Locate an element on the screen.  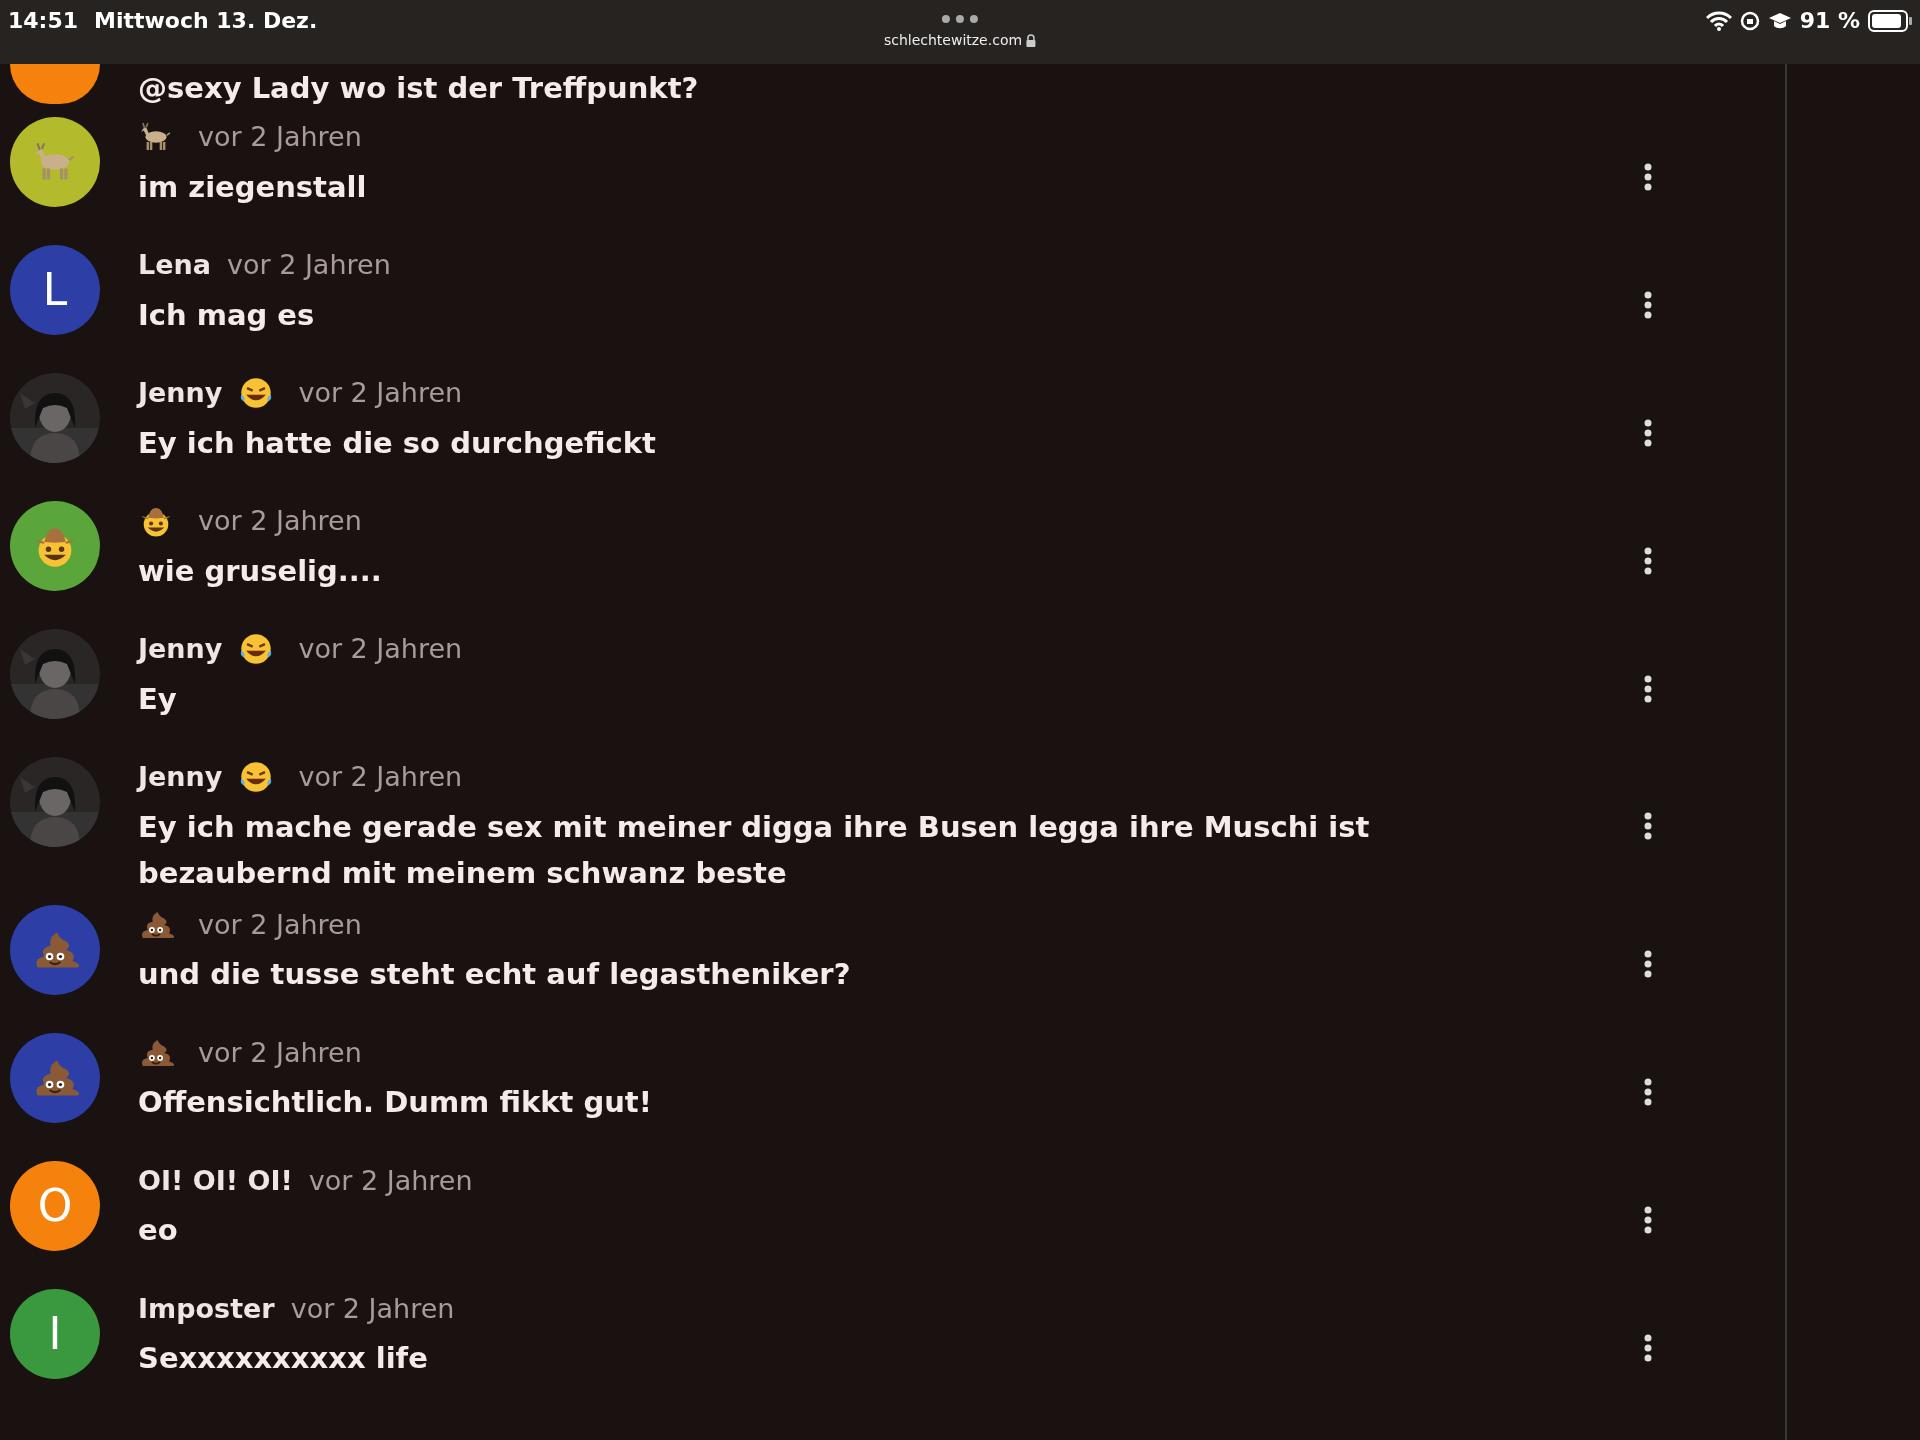
date-text: Mittwoch 13. Dez. is located at coordinates (206, 21).